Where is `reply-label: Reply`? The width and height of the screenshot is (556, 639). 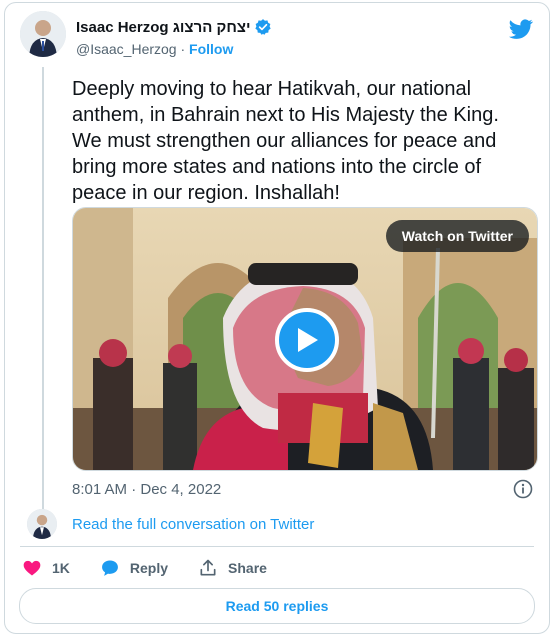 reply-label: Reply is located at coordinates (149, 568).